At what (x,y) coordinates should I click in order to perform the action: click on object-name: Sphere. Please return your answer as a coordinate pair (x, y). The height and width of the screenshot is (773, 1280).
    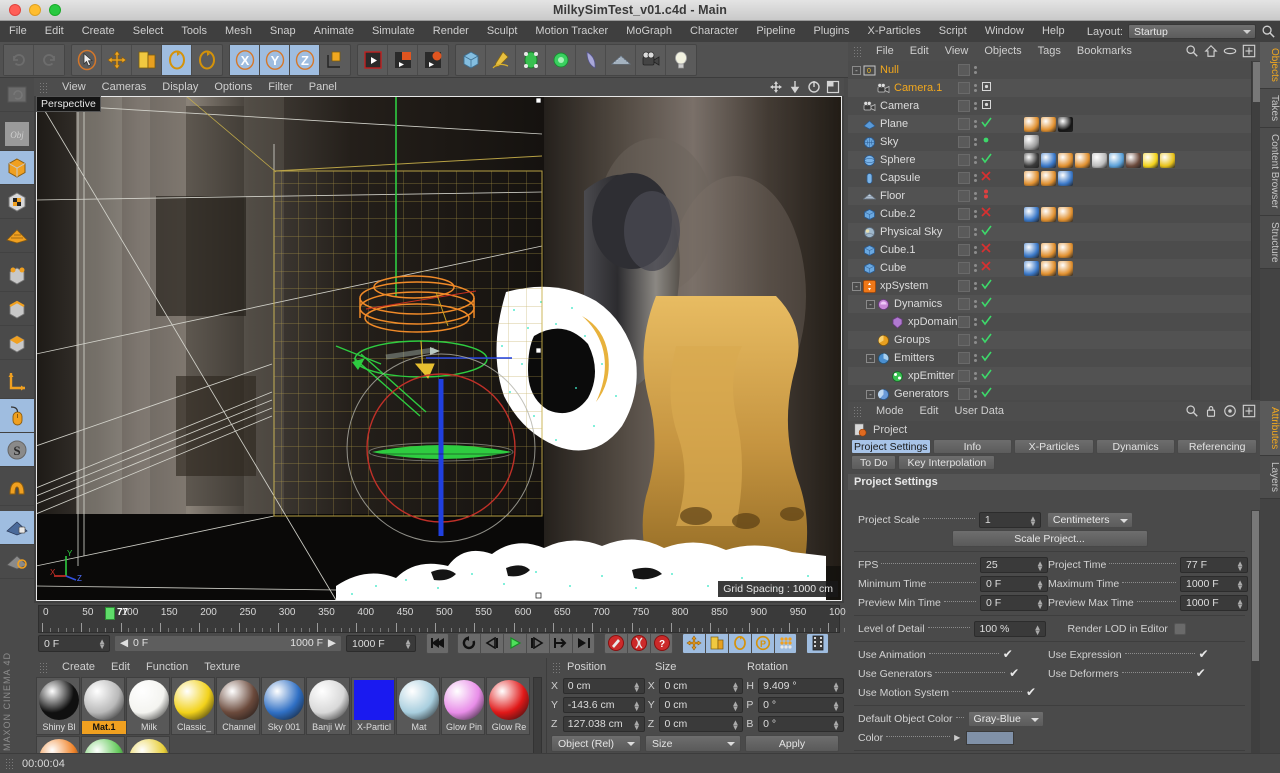
    Looking at the image, I should click on (897, 160).